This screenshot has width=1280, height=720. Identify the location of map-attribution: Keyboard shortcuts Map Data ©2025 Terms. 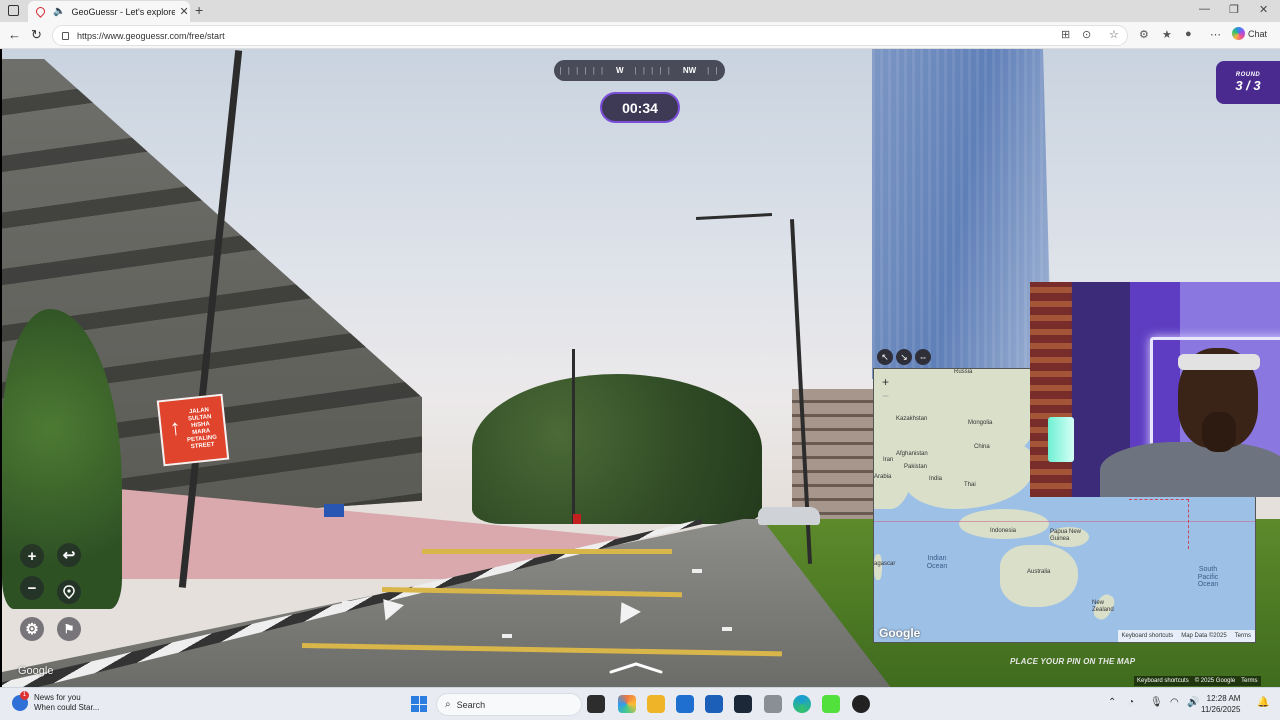
(1186, 636).